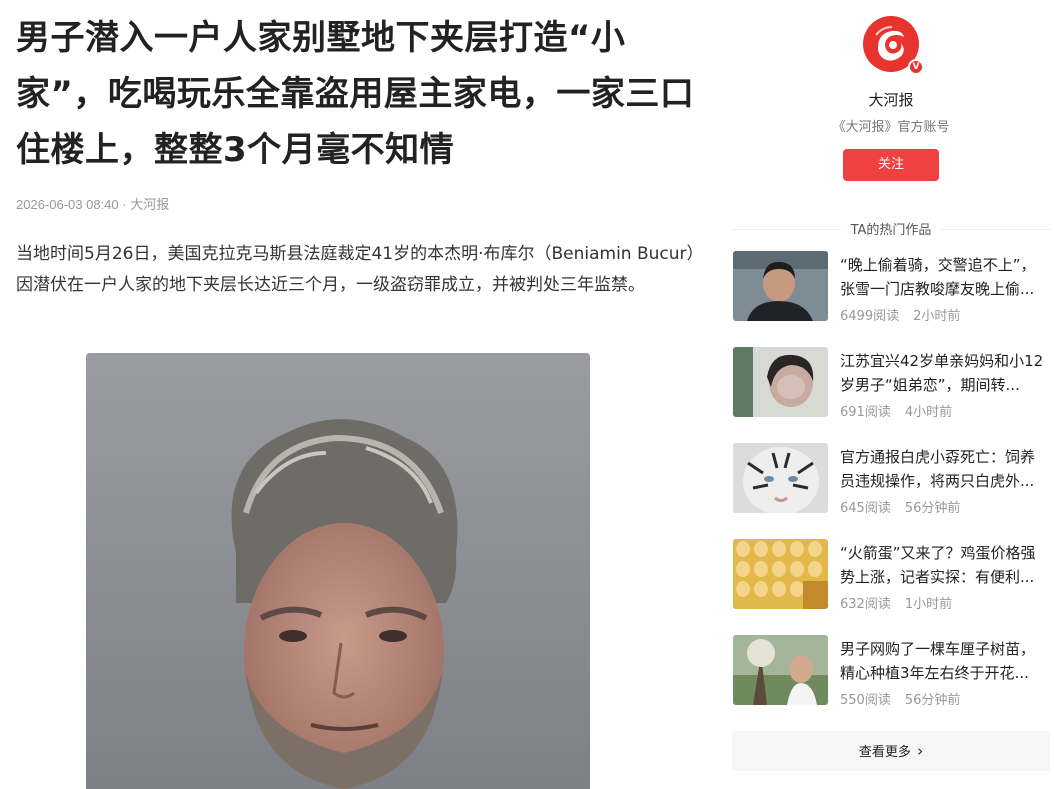  I want to click on hot-item: 男子网购了一棵车厘子树苗，精心种植3年左右终于开花... 550阅读 56分钟前, so click(891, 683).